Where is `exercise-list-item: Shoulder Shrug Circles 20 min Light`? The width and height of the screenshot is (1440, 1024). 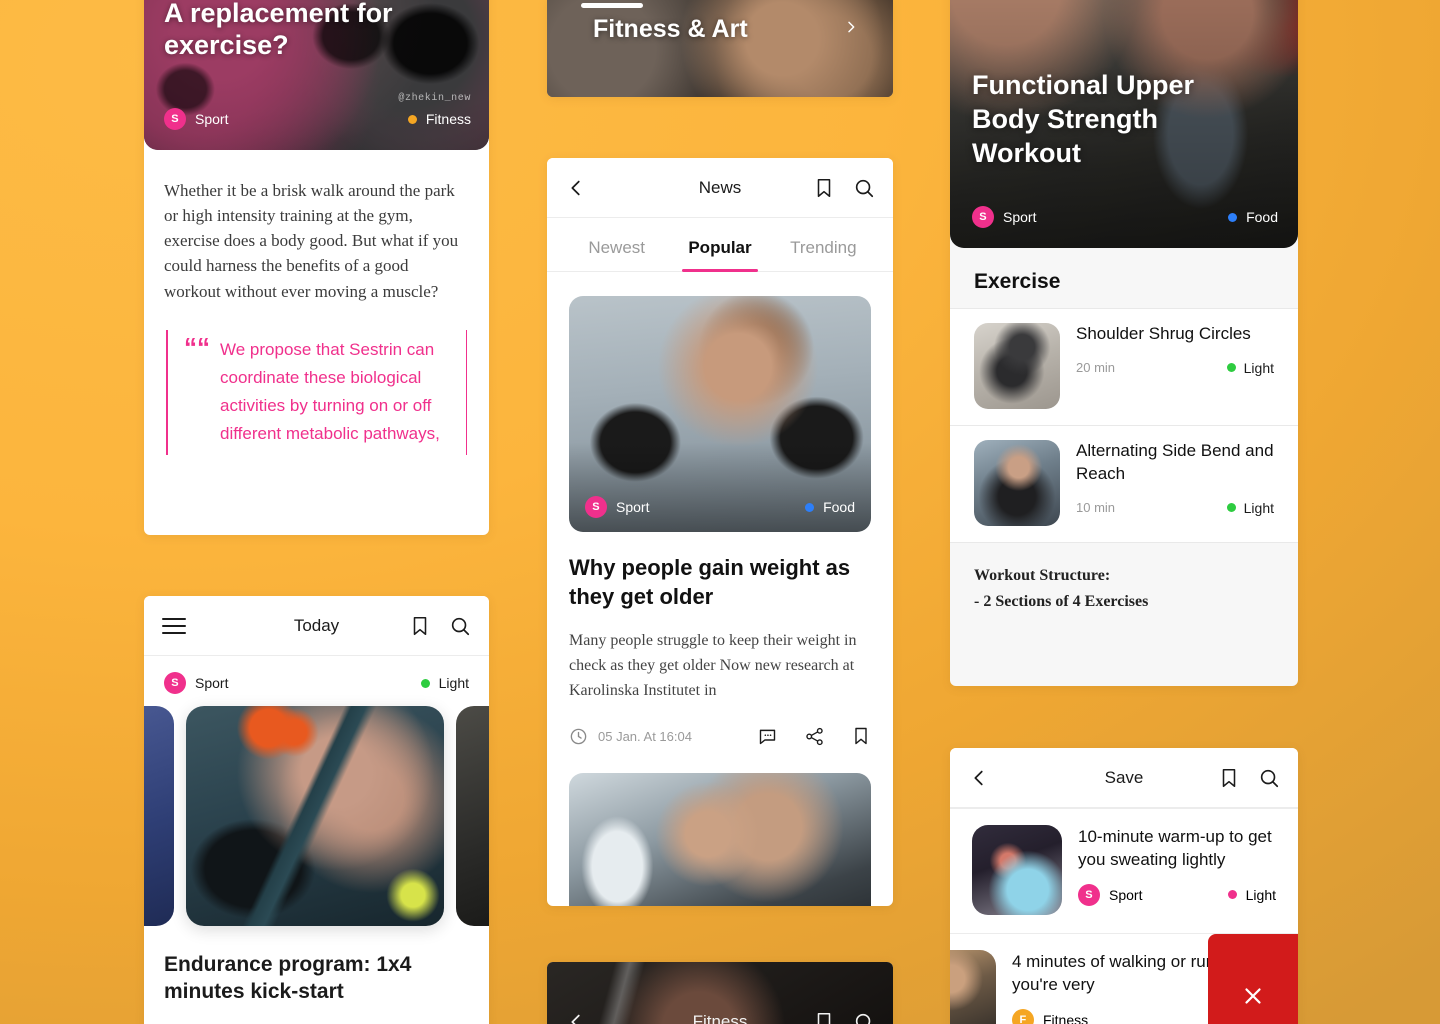 exercise-list-item: Shoulder Shrug Circles 20 min Light is located at coordinates (1124, 366).